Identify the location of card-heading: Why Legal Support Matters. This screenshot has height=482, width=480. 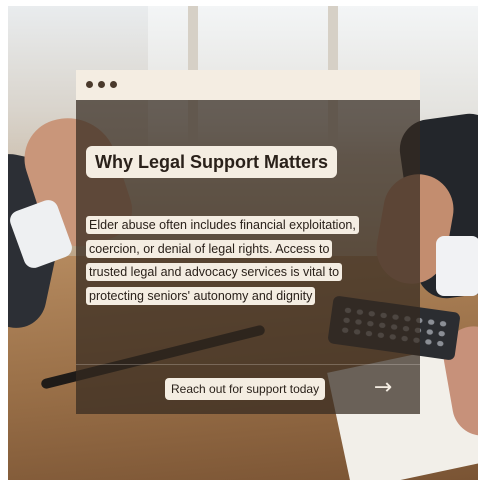
(212, 162).